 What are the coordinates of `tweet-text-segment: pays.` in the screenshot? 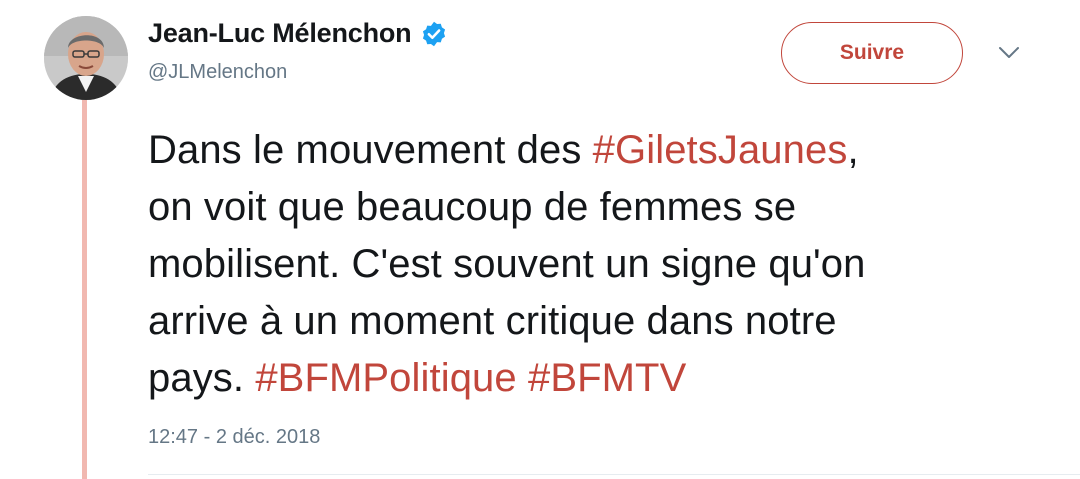 It's located at (202, 378).